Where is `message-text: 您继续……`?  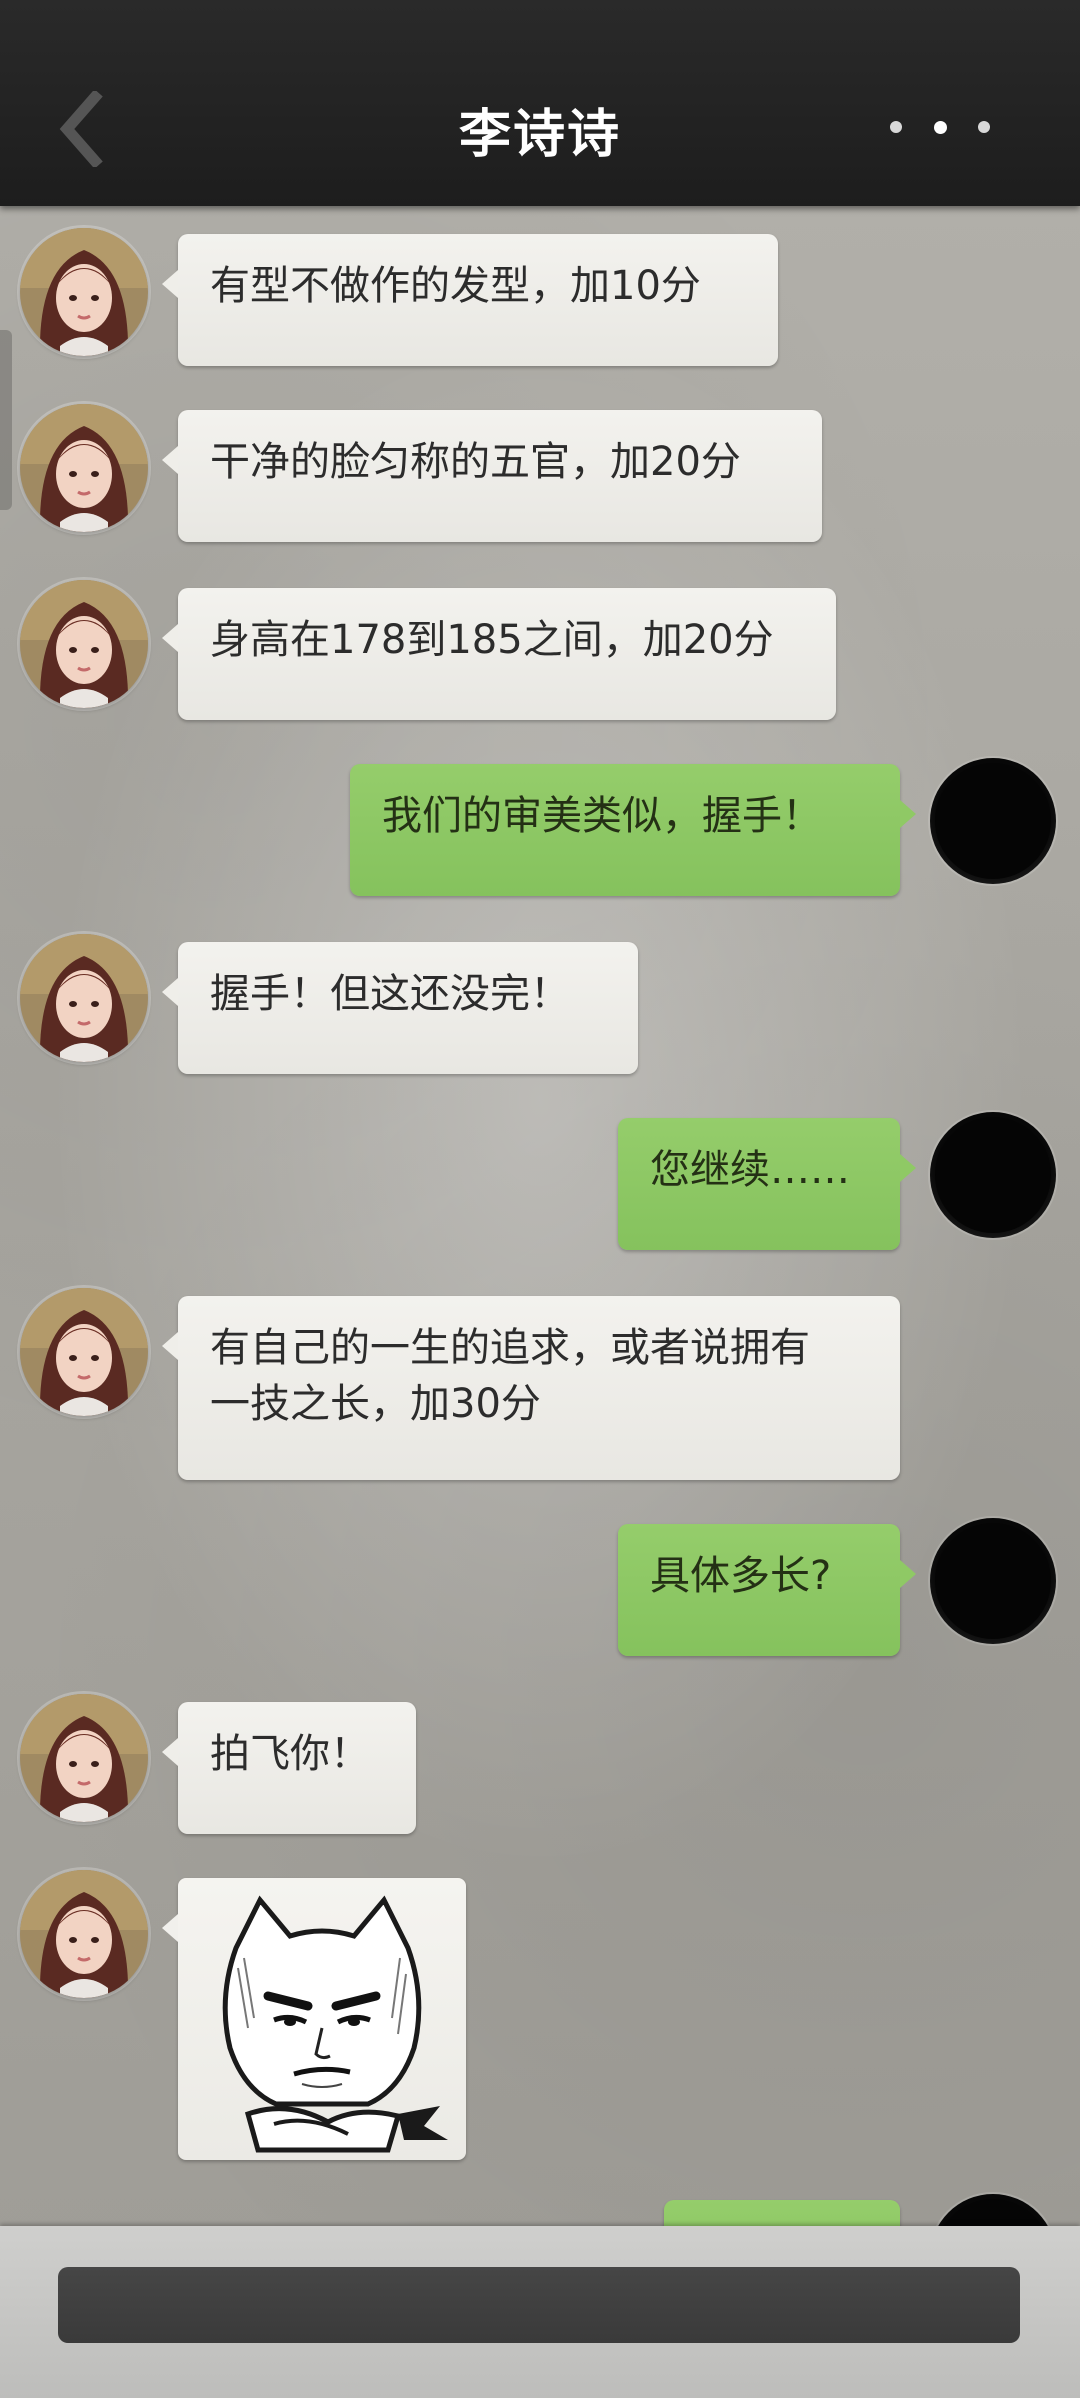
message-text: 您继续…… is located at coordinates (750, 1170).